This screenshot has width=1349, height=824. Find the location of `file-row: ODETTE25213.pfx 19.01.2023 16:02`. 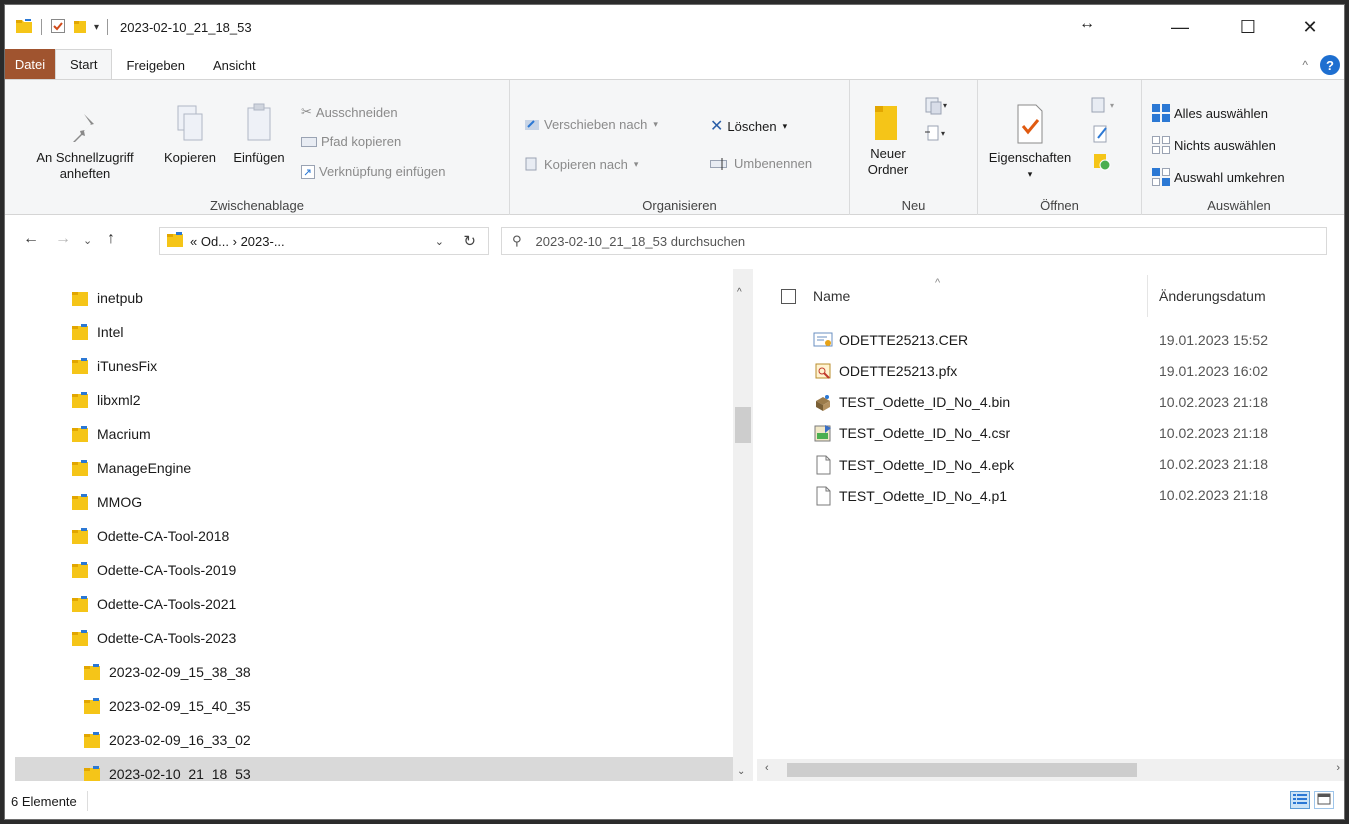

file-row: ODETTE25213.pfx 19.01.2023 16:02 is located at coordinates (1050, 371).